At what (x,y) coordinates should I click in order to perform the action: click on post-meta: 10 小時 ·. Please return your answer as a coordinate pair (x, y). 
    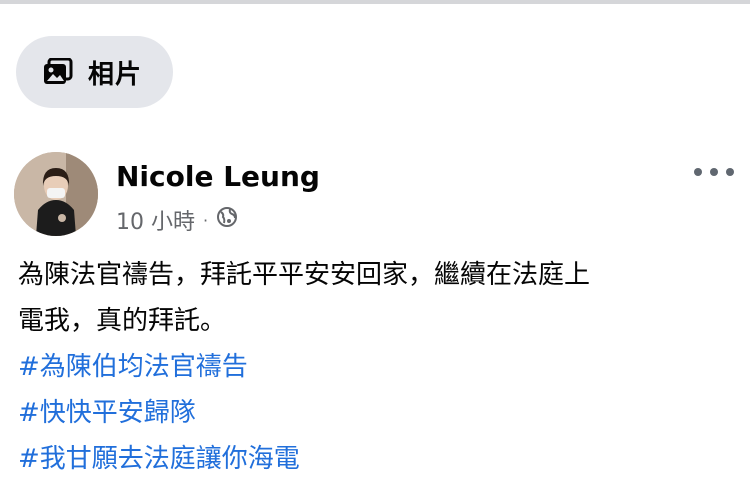
    Looking at the image, I should click on (177, 220).